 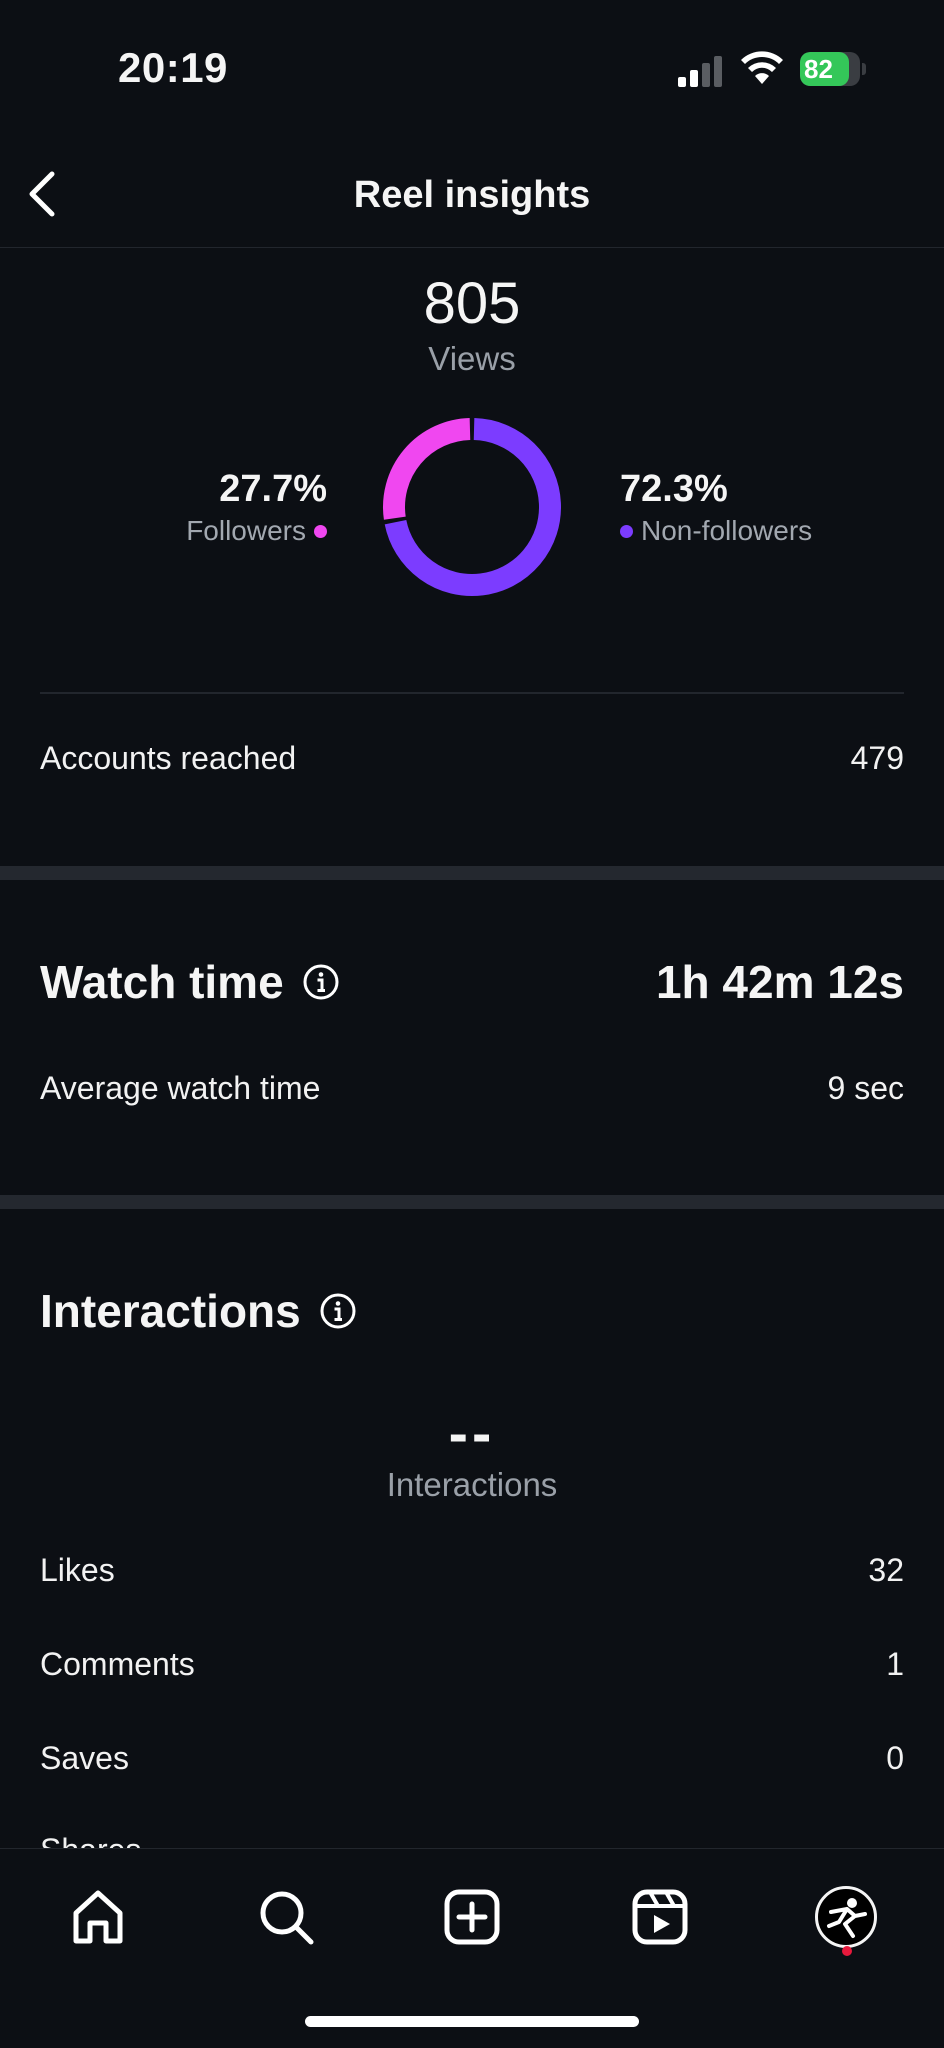 What do you see at coordinates (472, 1433) in the screenshot?
I see `interactions-total: --` at bounding box center [472, 1433].